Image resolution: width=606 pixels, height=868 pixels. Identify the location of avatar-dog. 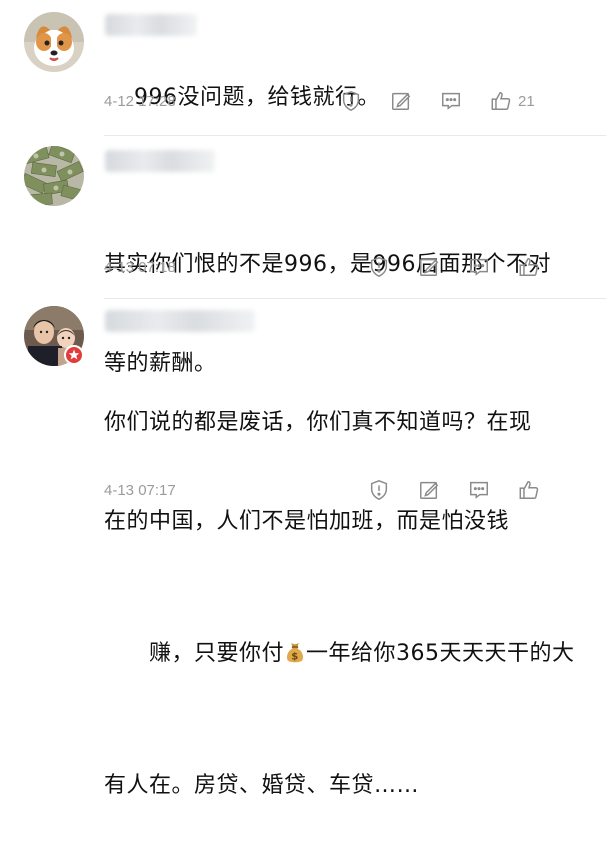
(54, 42).